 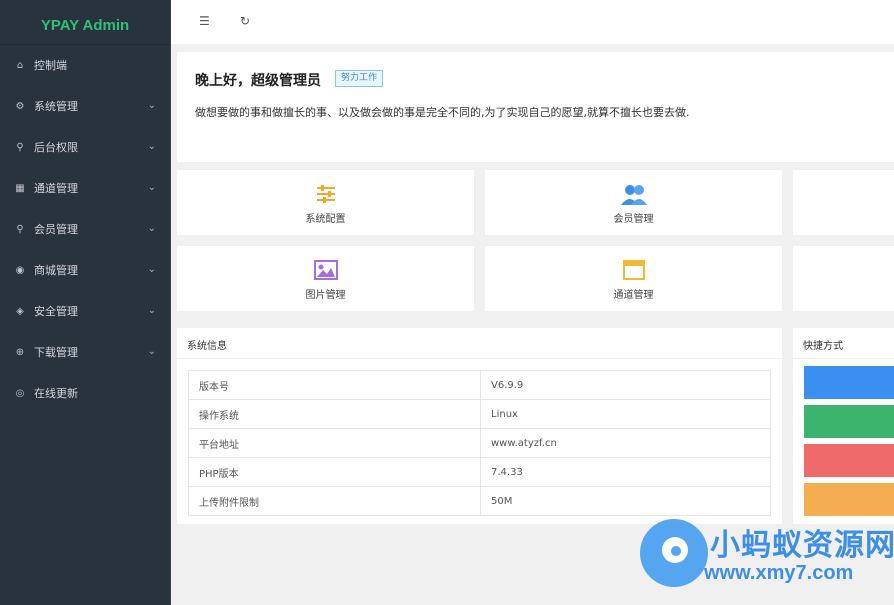 I want to click on download-icon: ⊕, so click(x=20, y=352).